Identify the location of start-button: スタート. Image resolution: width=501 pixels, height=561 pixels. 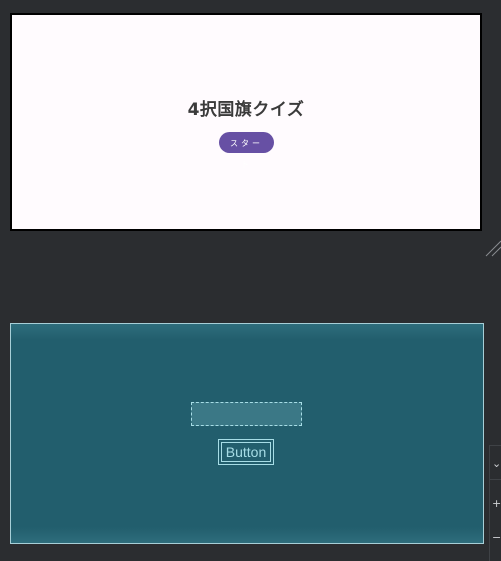
(246, 150).